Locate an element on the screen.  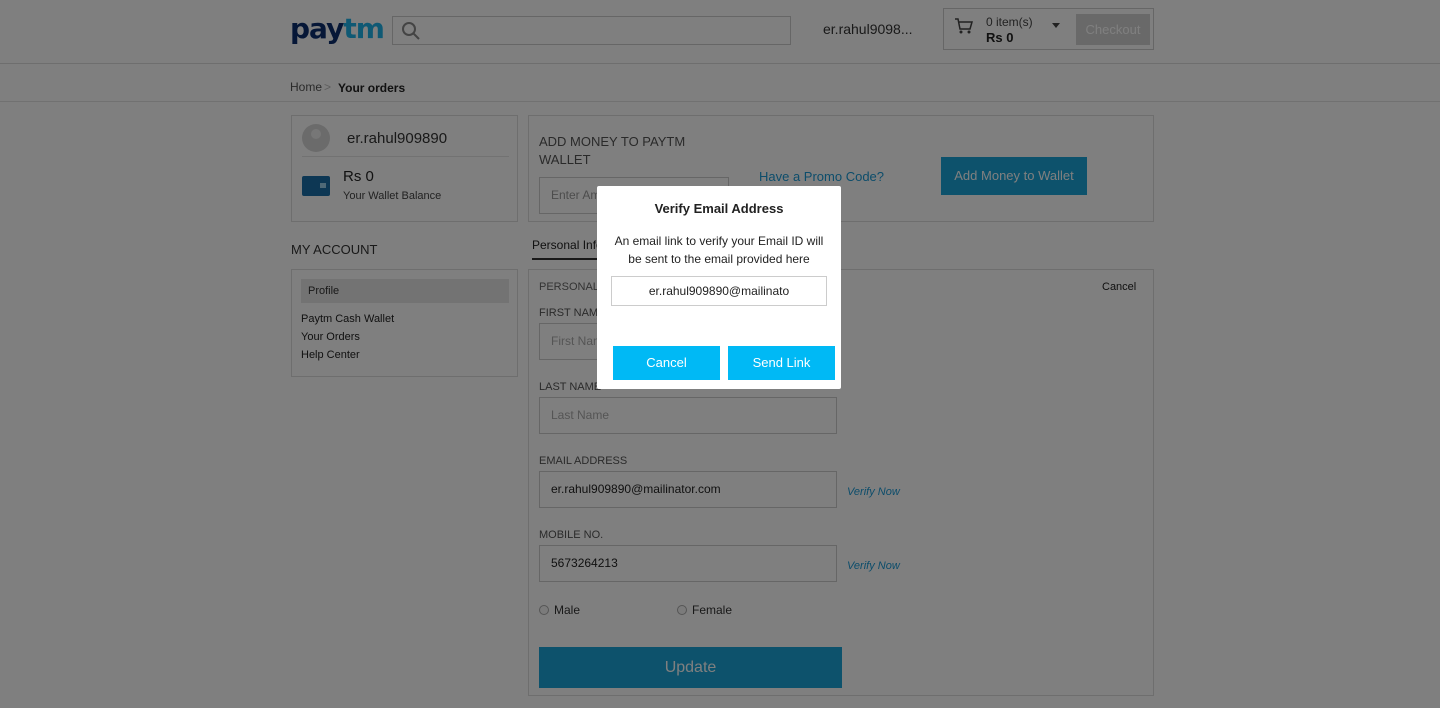
dialog-email-field: er.rahul909890@mailinato is located at coordinates (719, 291).